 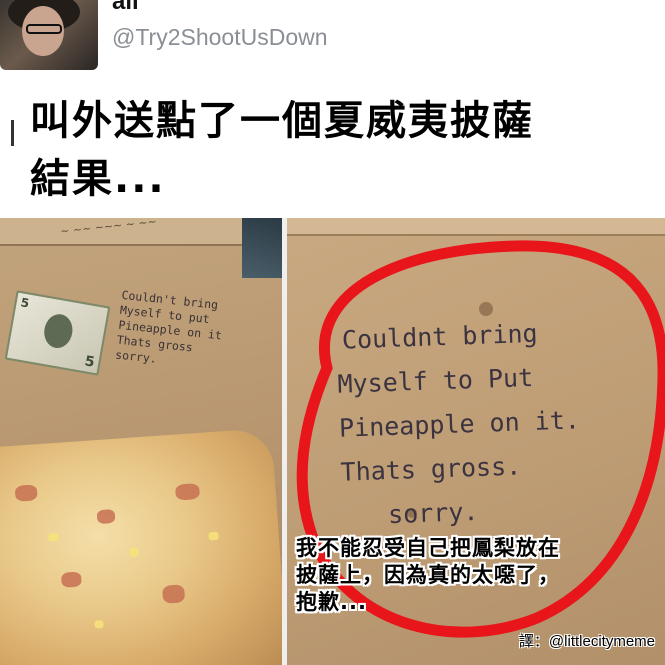 I want to click on avatar-glasses, so click(x=44, y=29).